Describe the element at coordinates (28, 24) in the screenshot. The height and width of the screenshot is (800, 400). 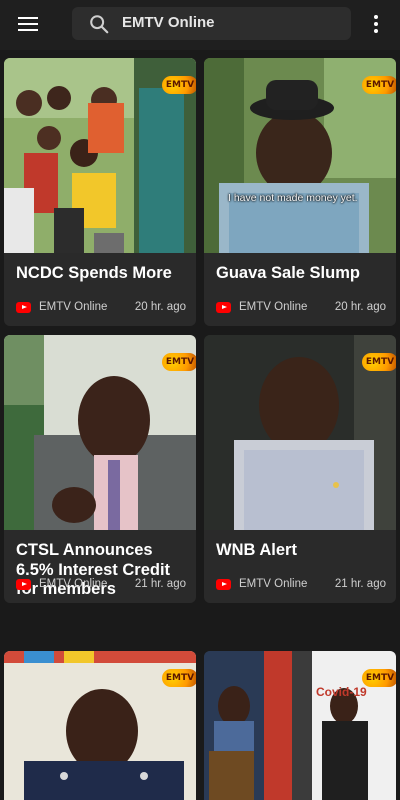
I see `hamburger-menu-icon` at that location.